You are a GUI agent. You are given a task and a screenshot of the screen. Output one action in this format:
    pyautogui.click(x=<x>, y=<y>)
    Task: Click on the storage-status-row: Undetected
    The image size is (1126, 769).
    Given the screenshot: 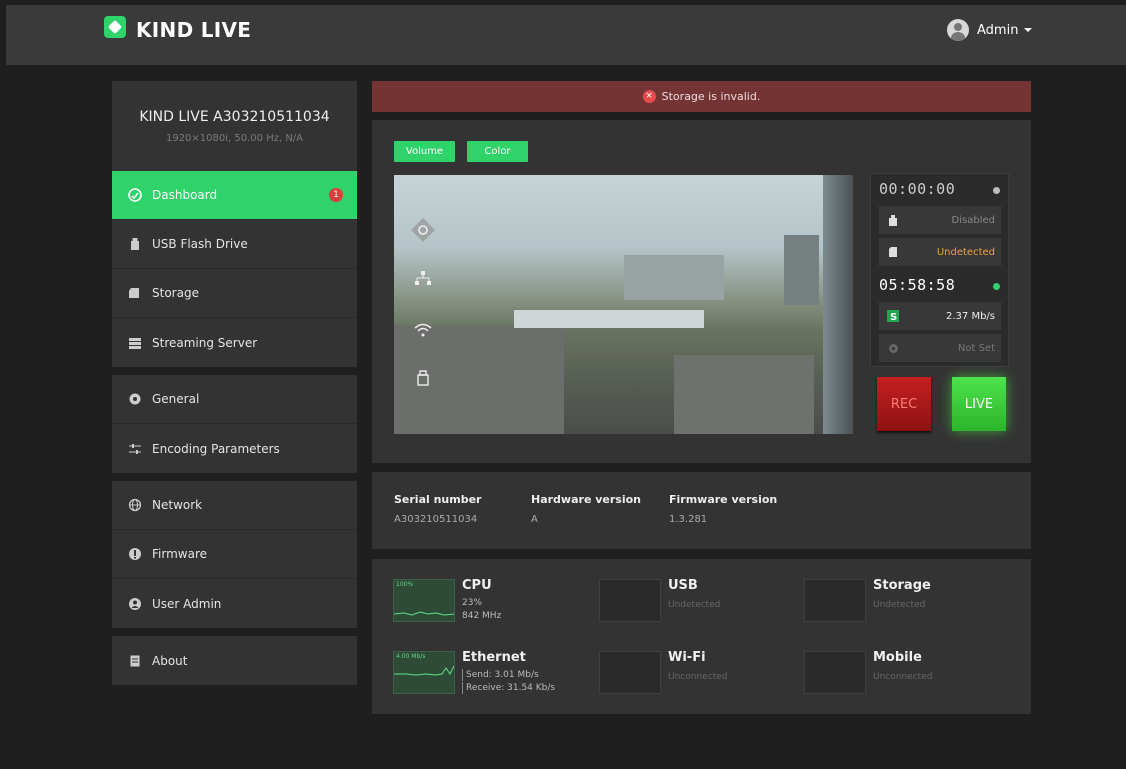 What is the action you would take?
    pyautogui.click(x=940, y=252)
    